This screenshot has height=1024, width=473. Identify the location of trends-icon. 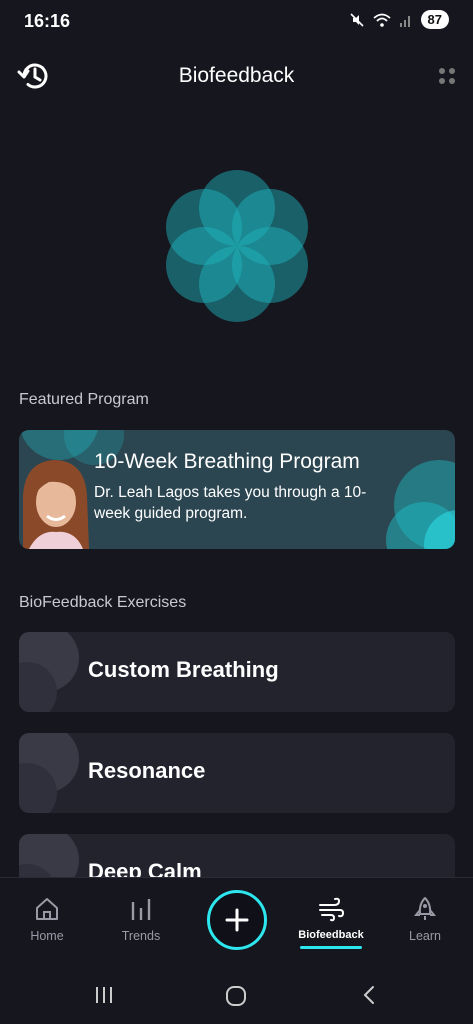
(141, 909).